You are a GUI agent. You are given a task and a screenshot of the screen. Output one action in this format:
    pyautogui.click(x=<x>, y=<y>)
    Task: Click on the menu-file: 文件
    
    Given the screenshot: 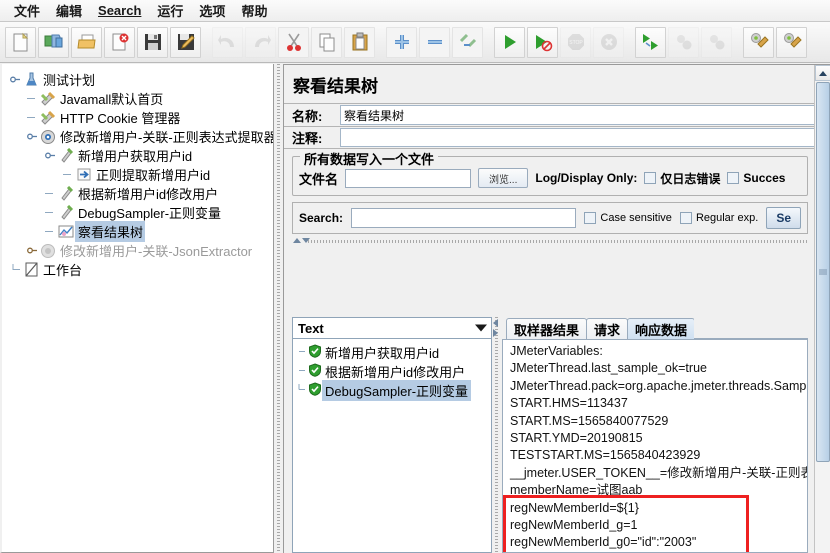 What is the action you would take?
    pyautogui.click(x=27, y=11)
    